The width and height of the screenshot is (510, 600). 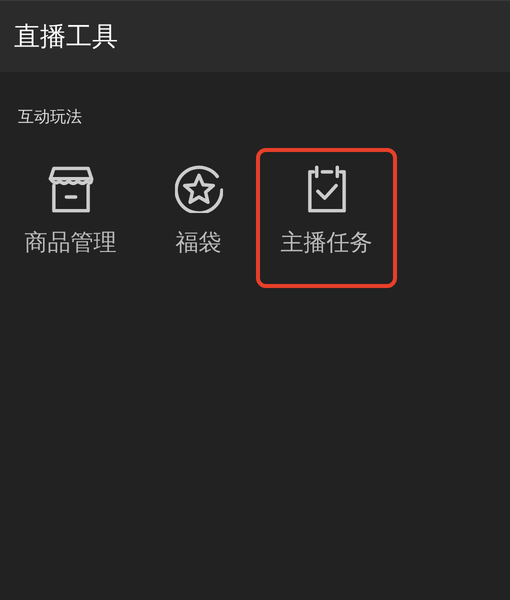 What do you see at coordinates (70, 189) in the screenshot?
I see `store-icon` at bounding box center [70, 189].